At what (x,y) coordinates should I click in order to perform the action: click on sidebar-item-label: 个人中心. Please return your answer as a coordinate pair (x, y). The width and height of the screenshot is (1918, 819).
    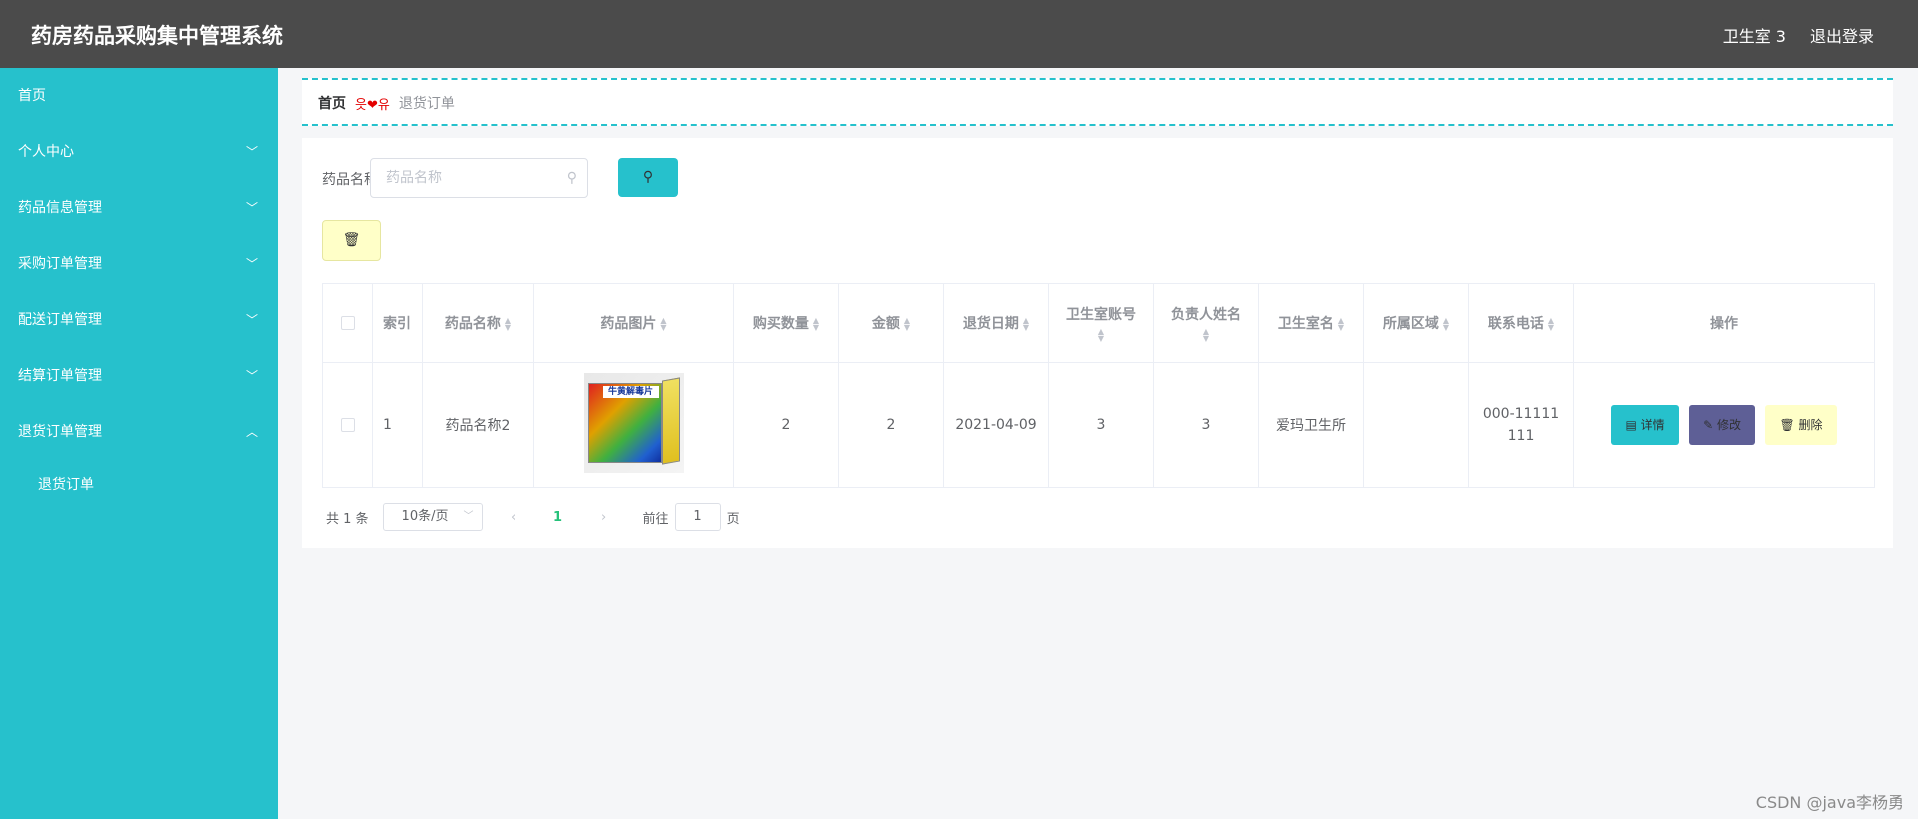
    Looking at the image, I should click on (46, 152).